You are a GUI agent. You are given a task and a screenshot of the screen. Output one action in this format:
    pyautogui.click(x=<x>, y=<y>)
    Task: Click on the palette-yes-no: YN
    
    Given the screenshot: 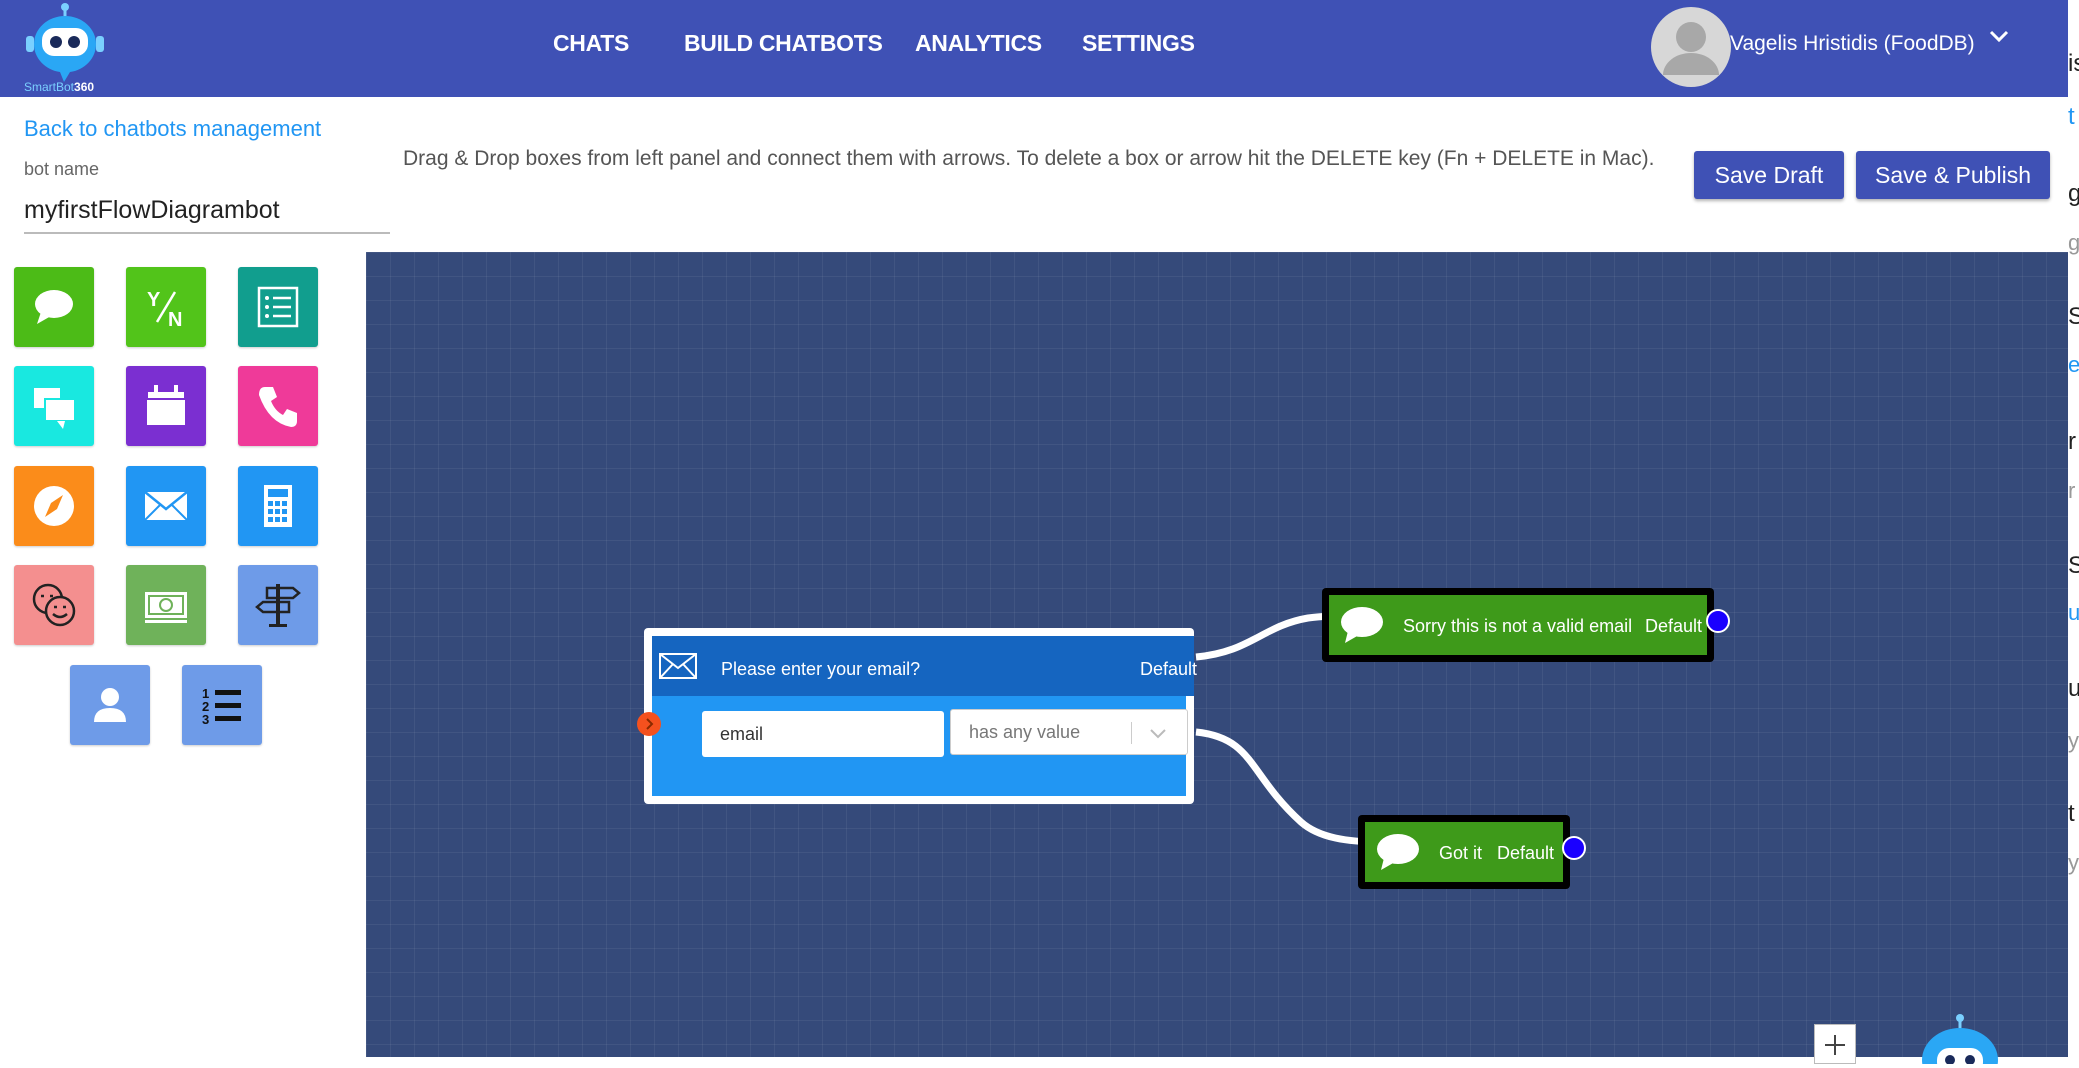 What is the action you would take?
    pyautogui.click(x=166, y=307)
    